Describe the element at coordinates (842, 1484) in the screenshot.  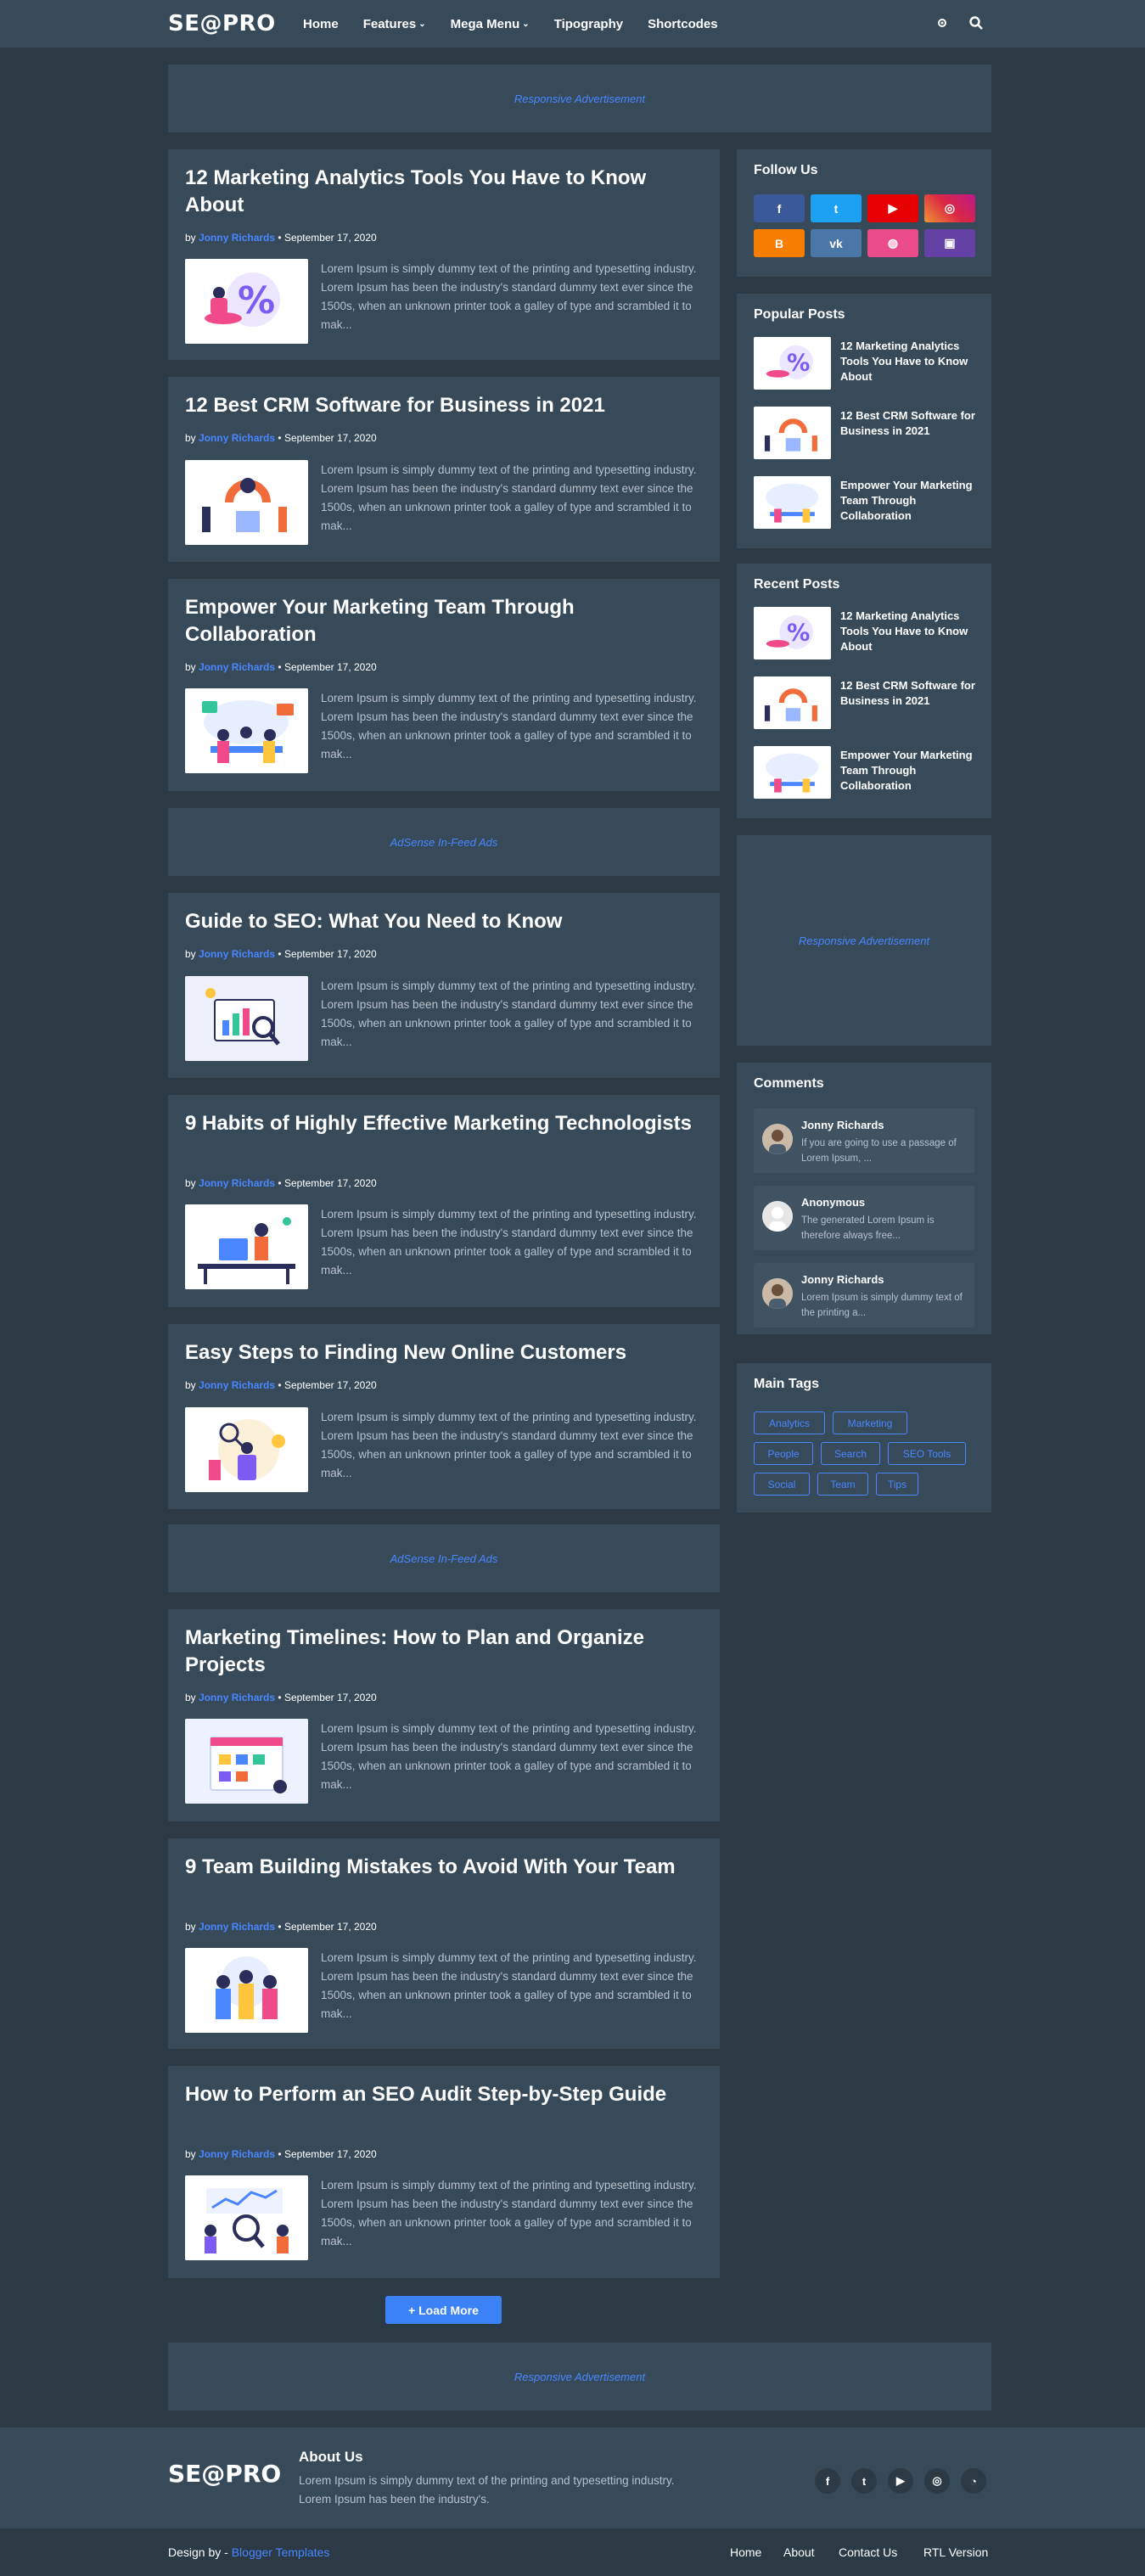
I see `tag-team: Team` at that location.